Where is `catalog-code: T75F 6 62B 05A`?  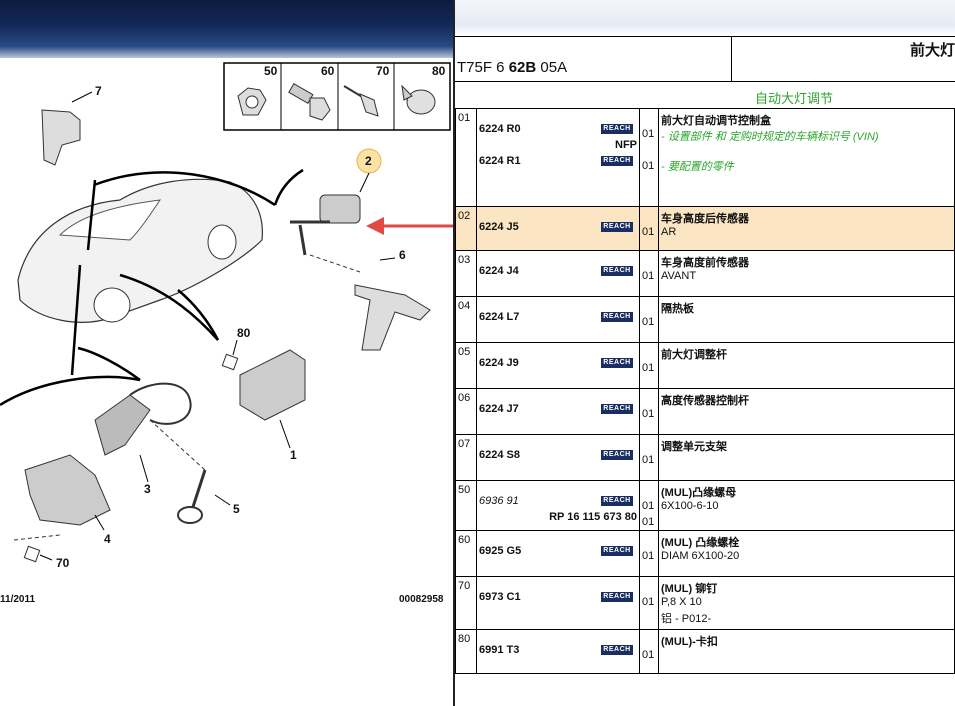 catalog-code: T75F 6 62B 05A is located at coordinates (593, 59).